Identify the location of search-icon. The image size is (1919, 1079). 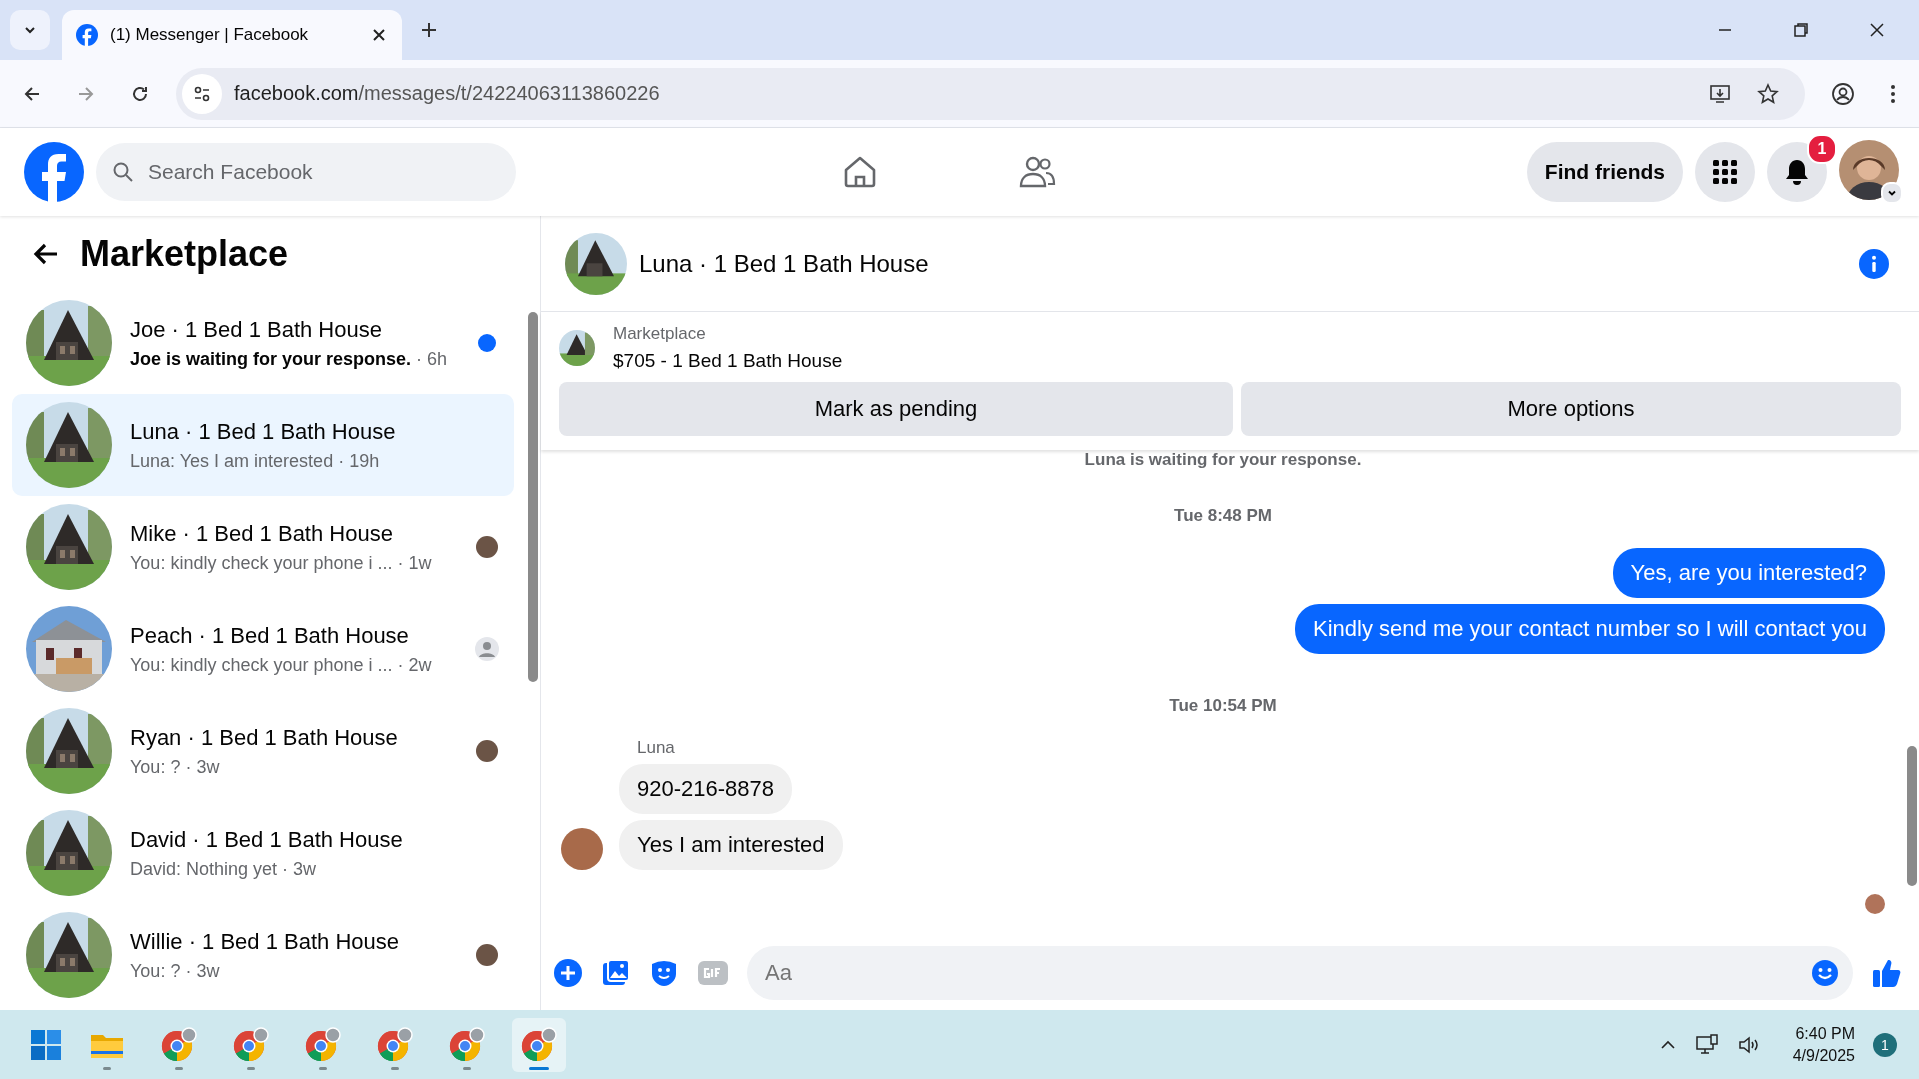
(123, 172).